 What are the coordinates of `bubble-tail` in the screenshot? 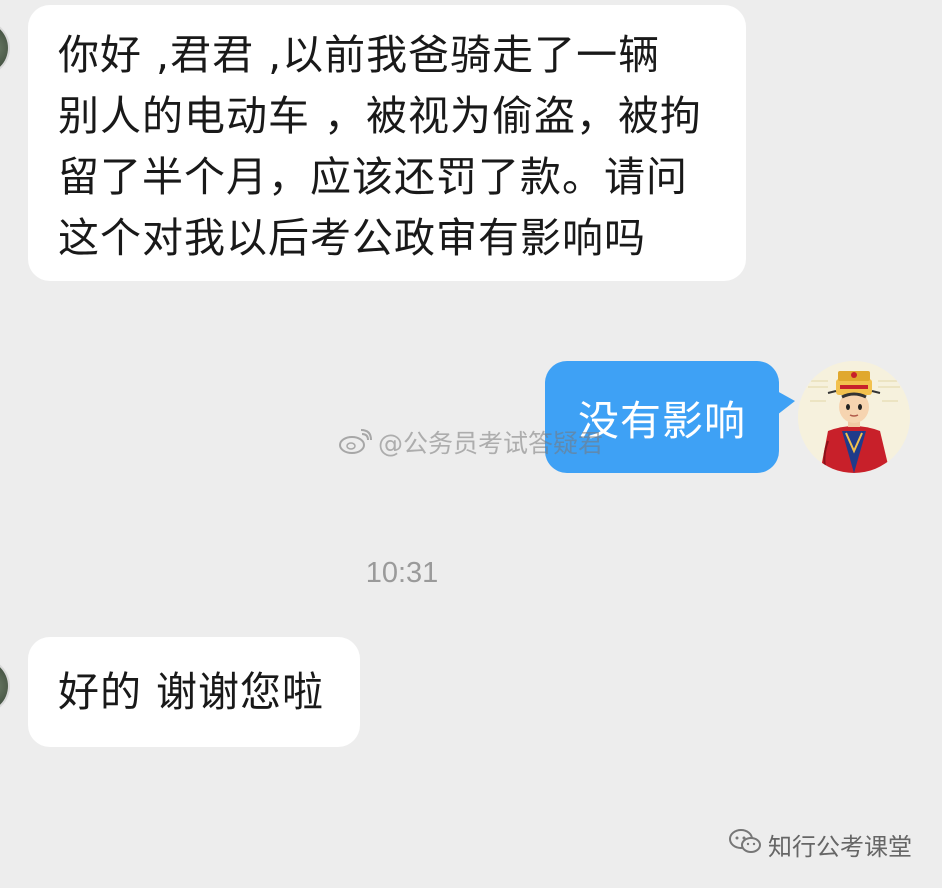 It's located at (786, 403).